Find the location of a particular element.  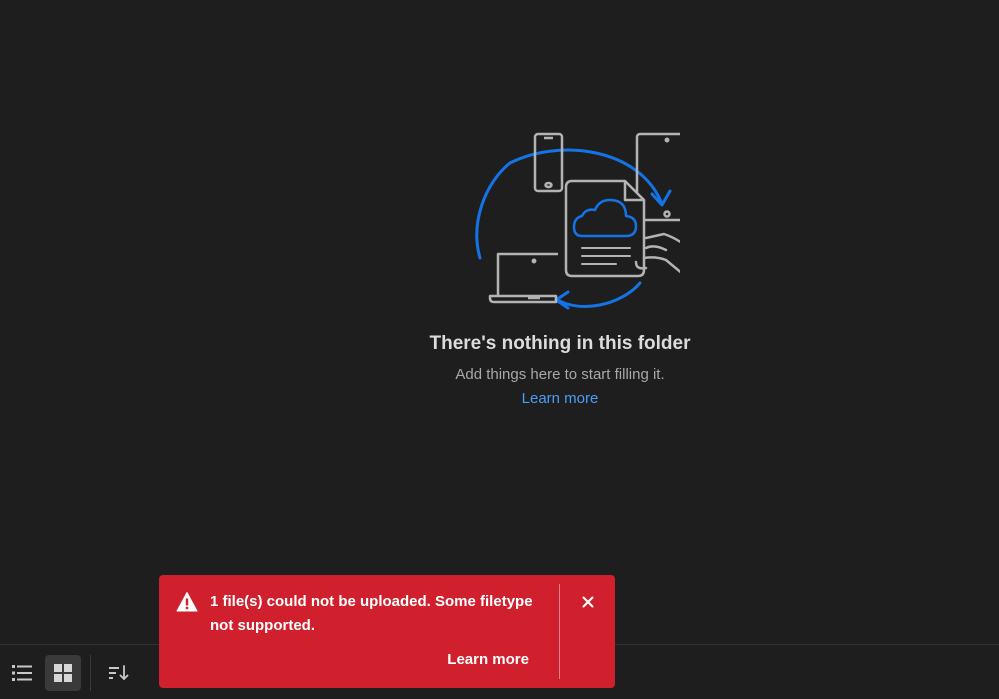

toast-divider is located at coordinates (559, 631).